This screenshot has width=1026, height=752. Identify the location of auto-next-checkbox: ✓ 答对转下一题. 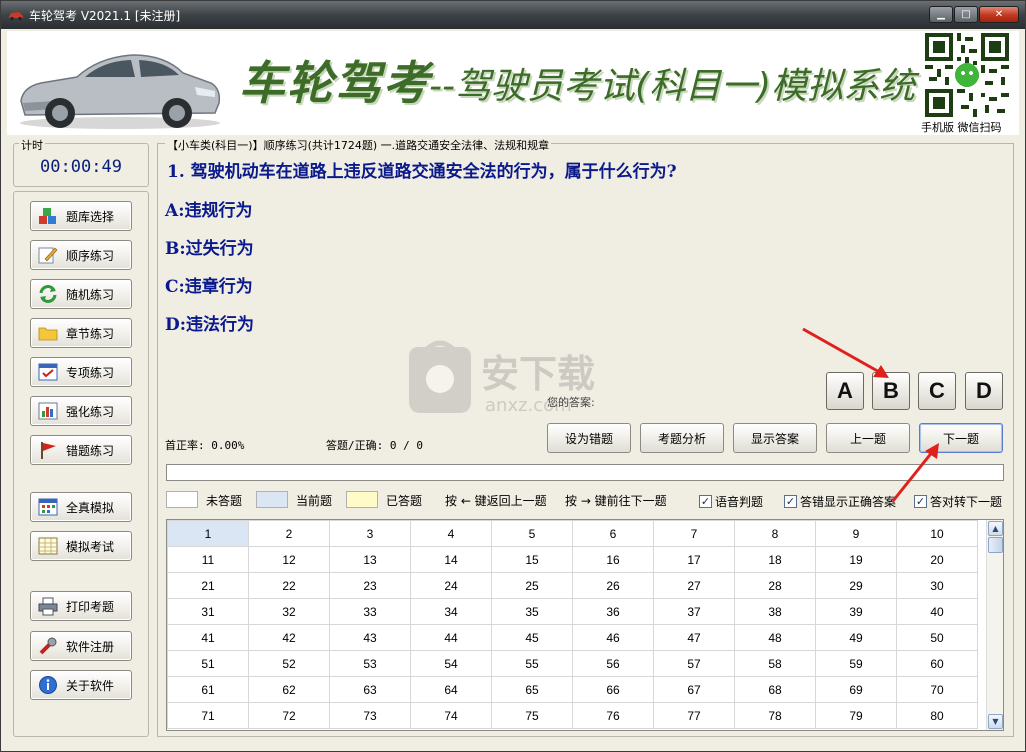
(958, 501).